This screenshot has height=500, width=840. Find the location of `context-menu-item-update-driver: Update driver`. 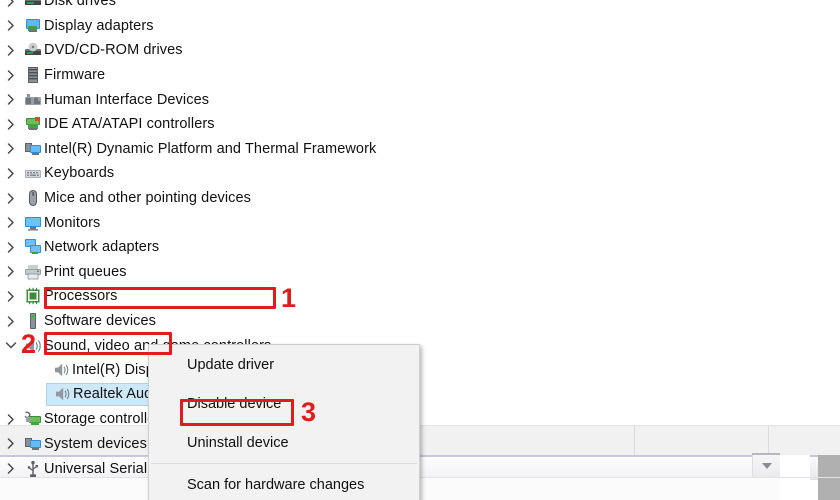

context-menu-item-update-driver: Update driver is located at coordinates (284, 364).